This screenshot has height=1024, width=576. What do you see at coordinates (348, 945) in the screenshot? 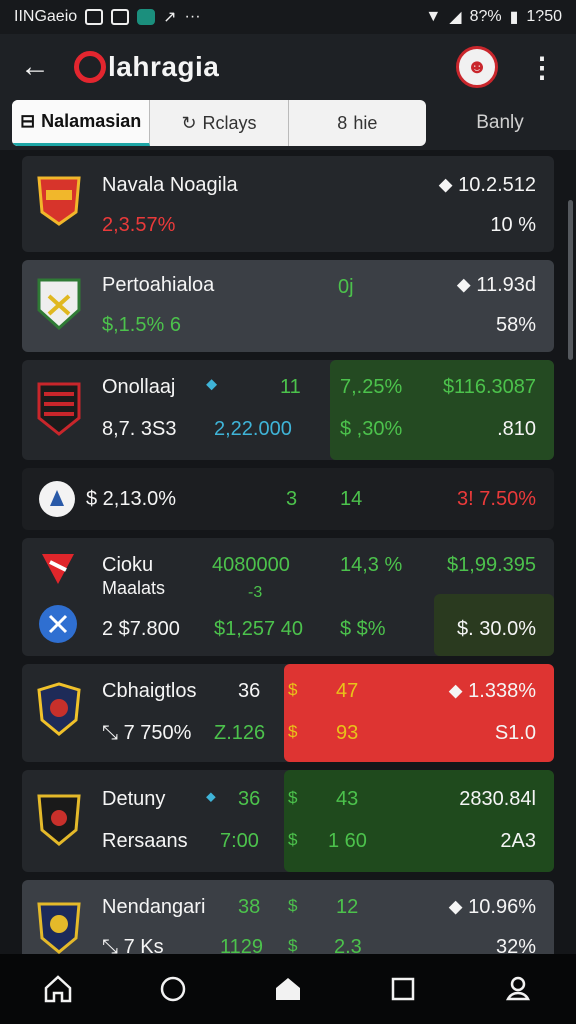
I see `stat-value: 2.3` at bounding box center [348, 945].